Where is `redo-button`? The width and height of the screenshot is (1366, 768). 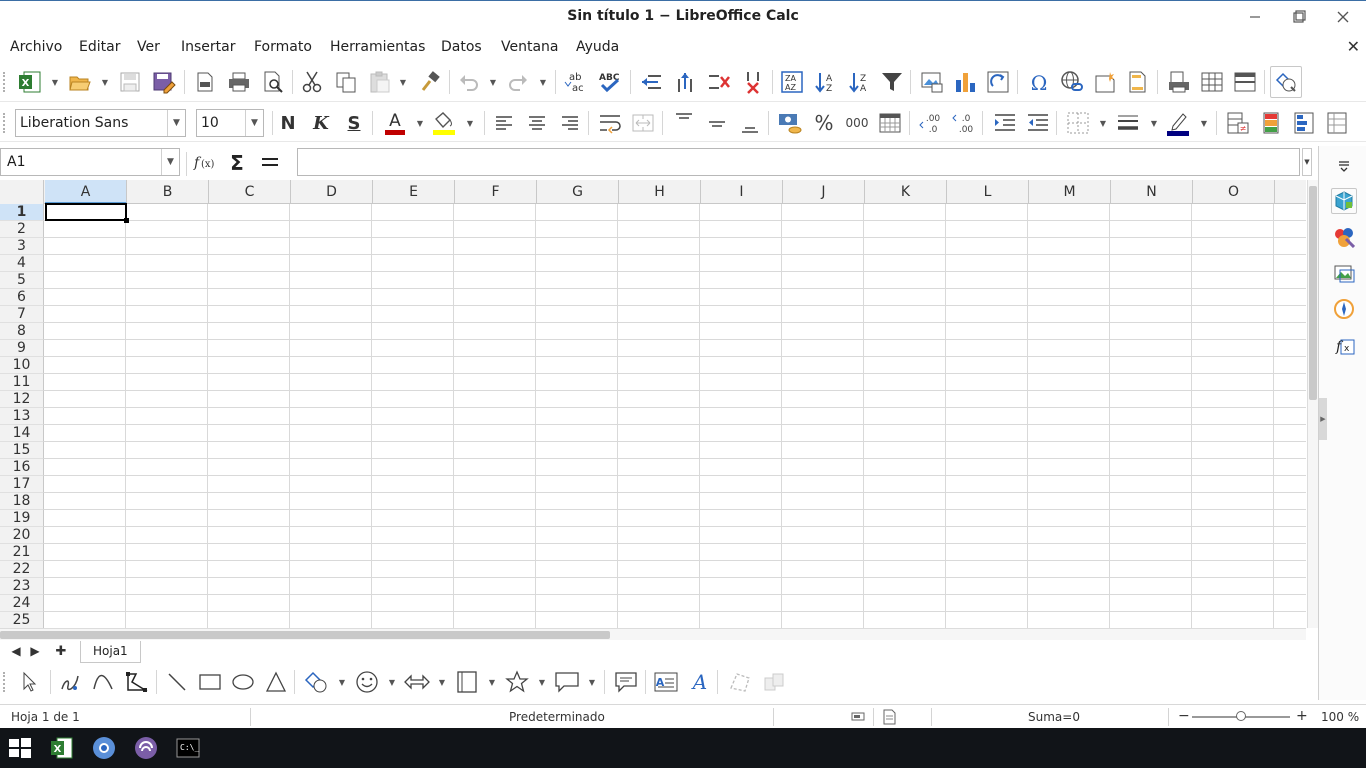
redo-button is located at coordinates (518, 82).